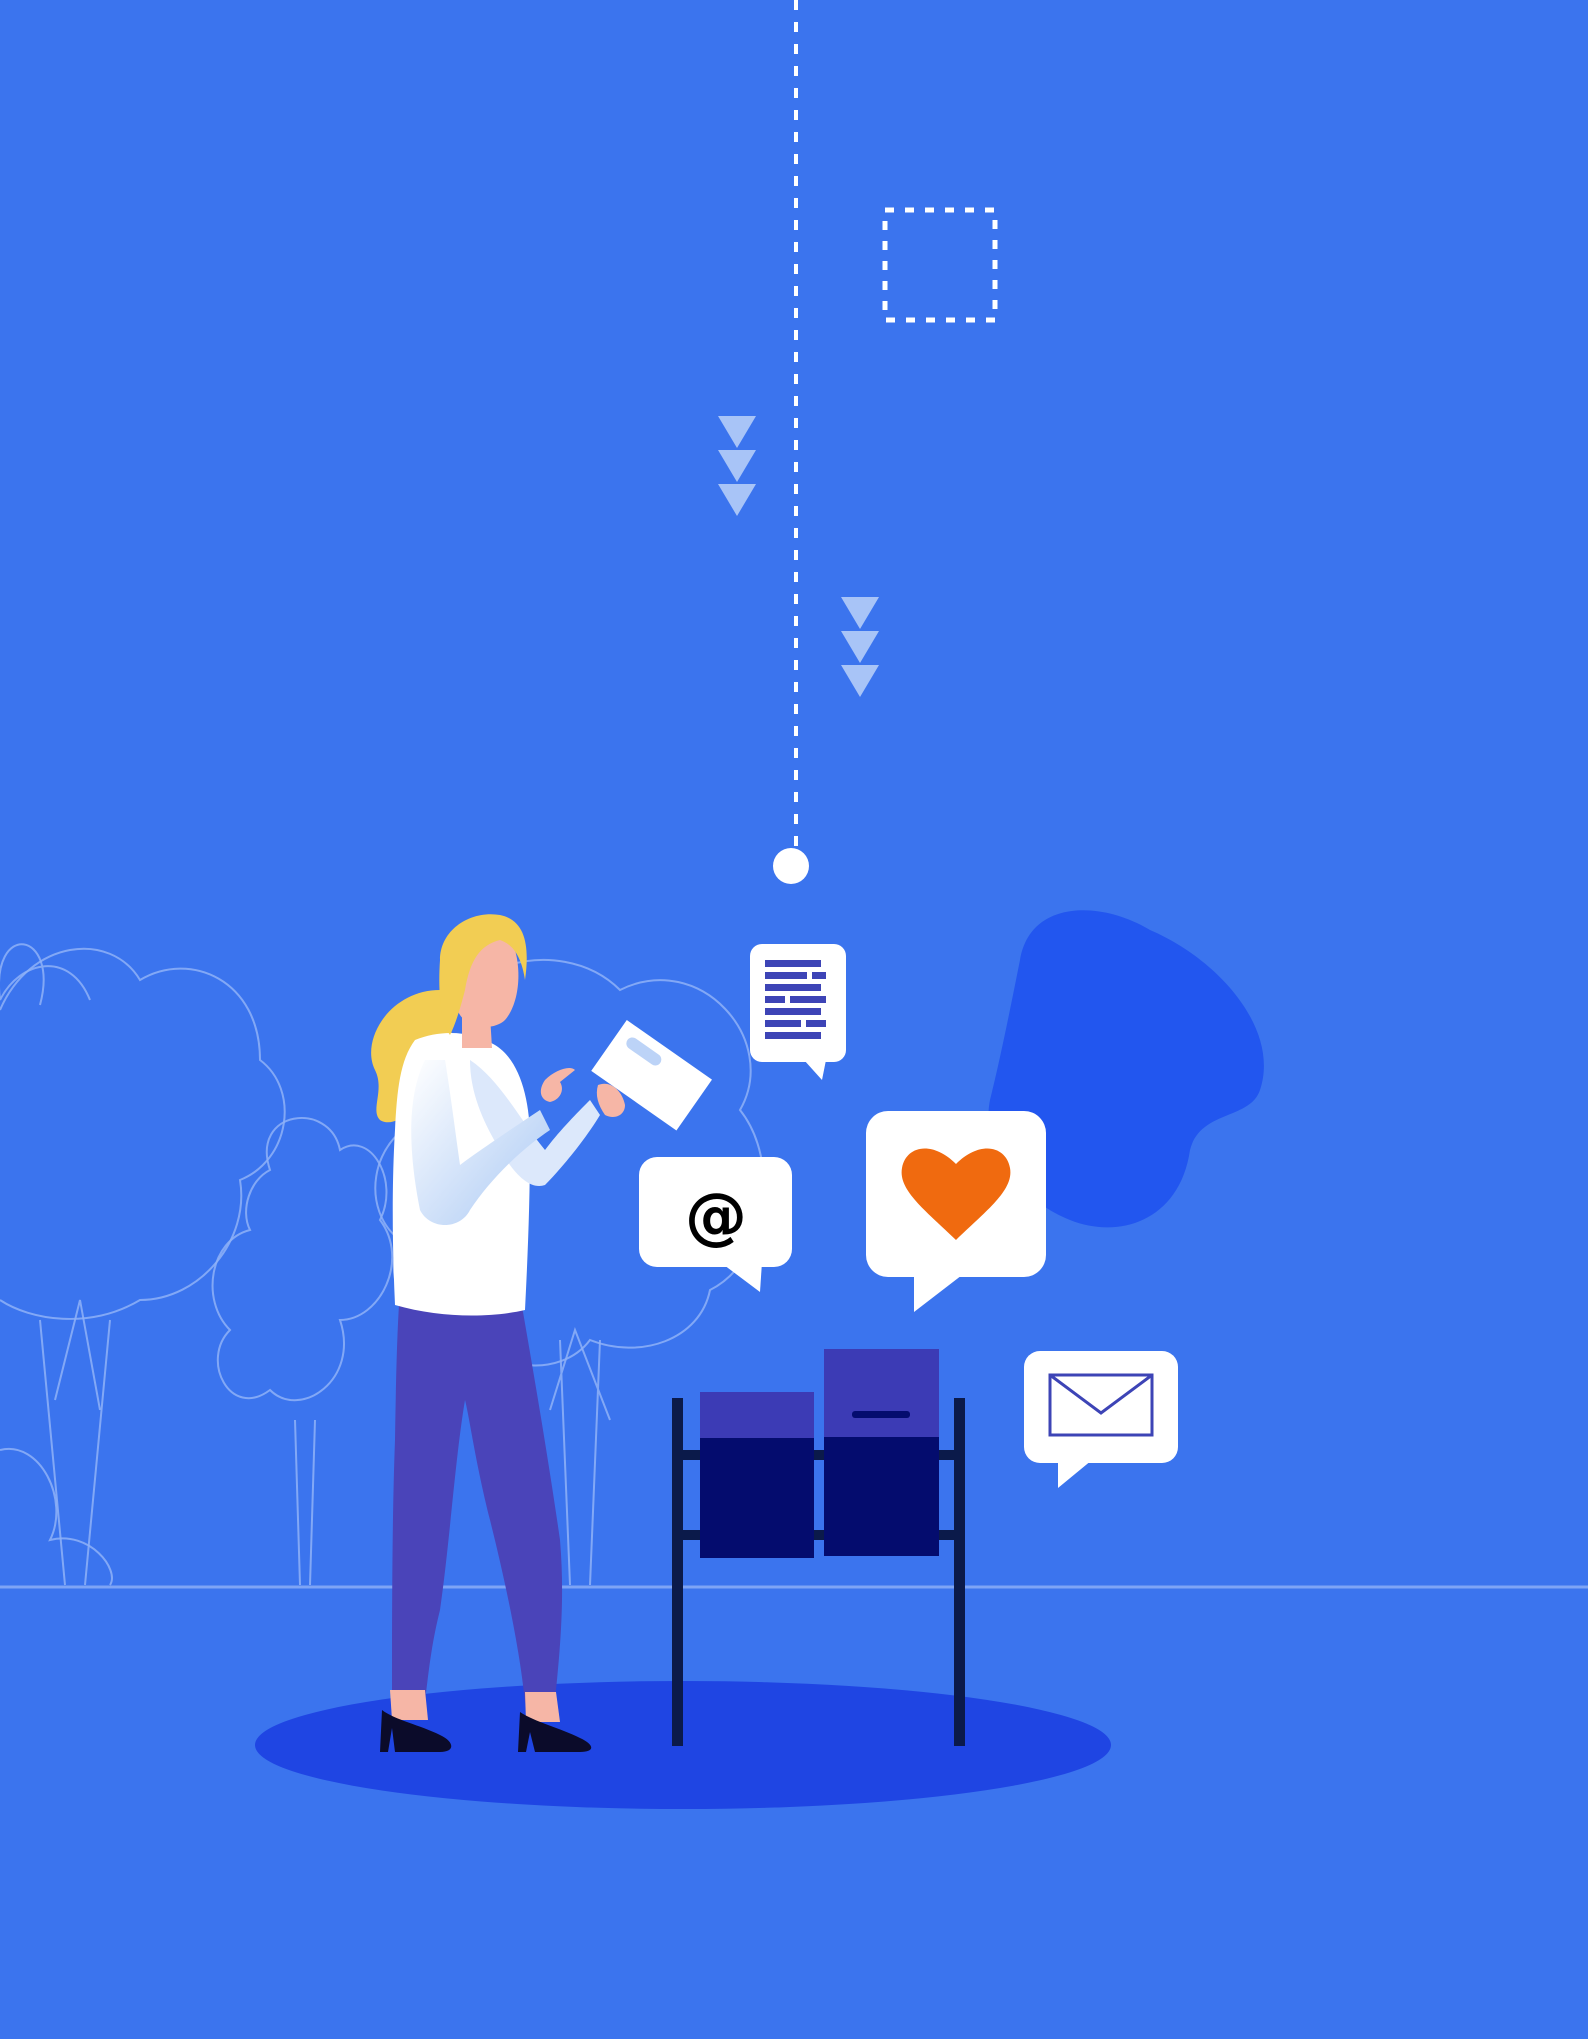 The width and height of the screenshot is (1588, 2039). Describe the element at coordinates (881, 1452) in the screenshot. I see `mailbox-right` at that location.